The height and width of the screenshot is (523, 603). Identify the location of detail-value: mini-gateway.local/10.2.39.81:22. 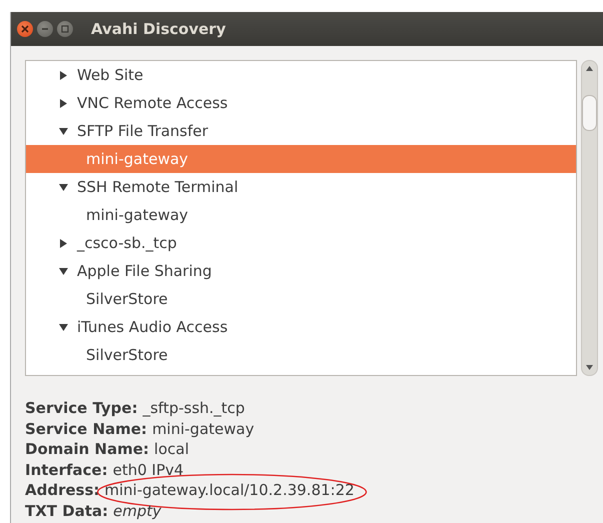
(229, 490).